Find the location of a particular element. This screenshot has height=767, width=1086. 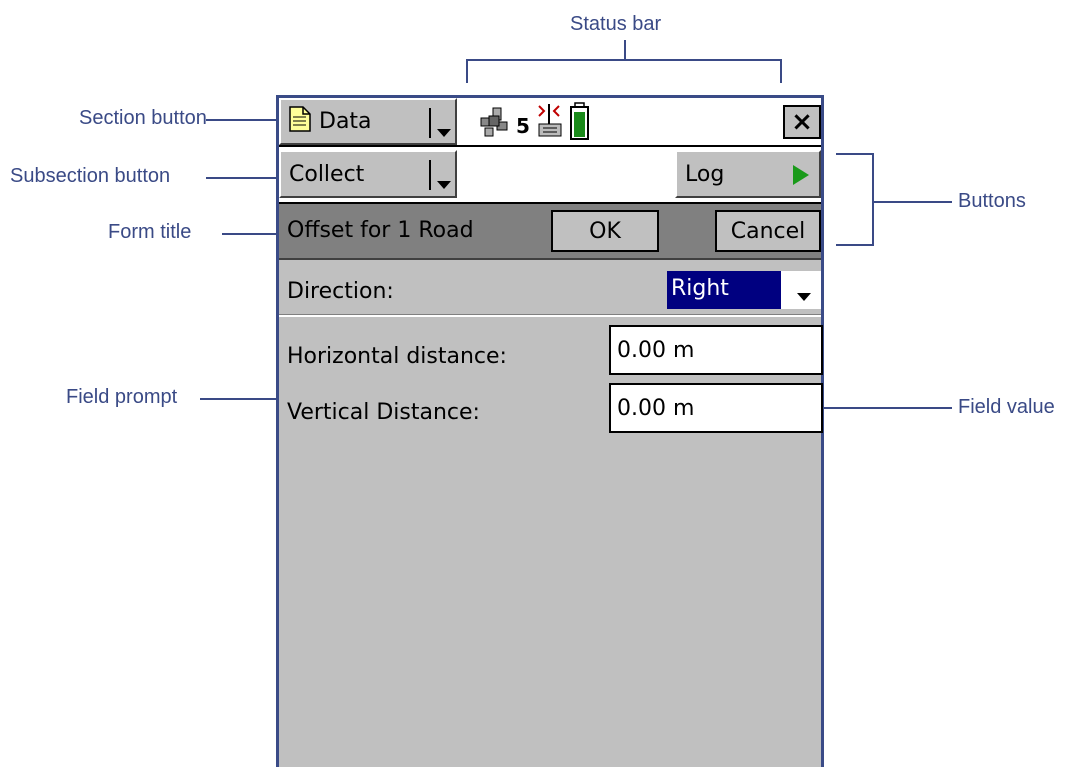

callout-field-prompt: Field prompt is located at coordinates (122, 397).